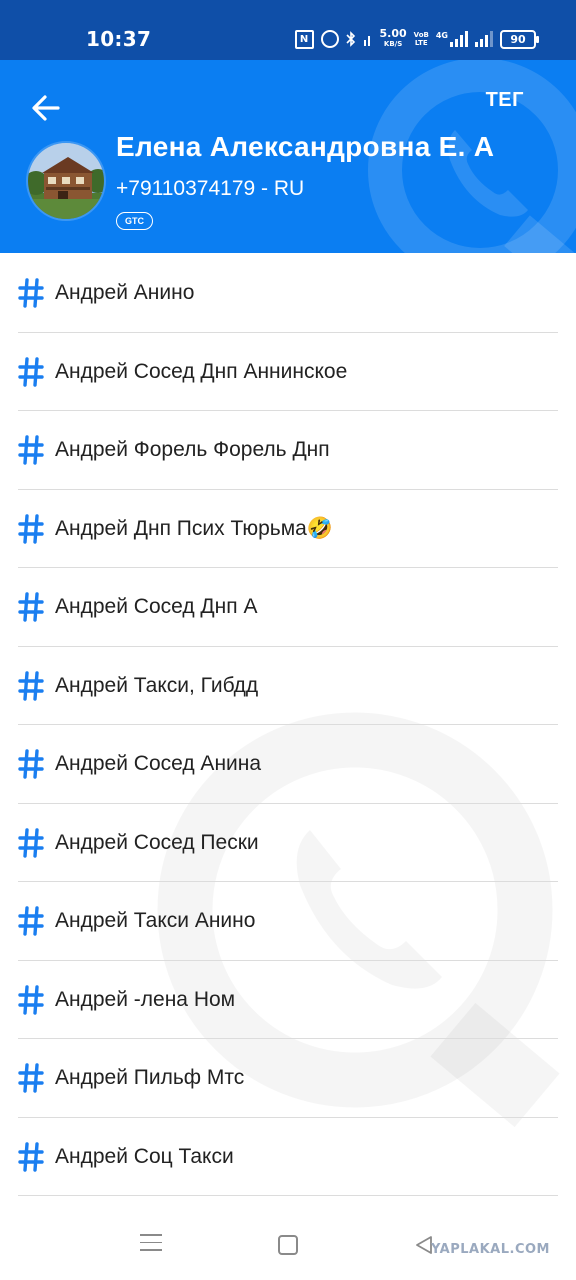  What do you see at coordinates (288, 1245) in the screenshot?
I see `home-square-icon` at bounding box center [288, 1245].